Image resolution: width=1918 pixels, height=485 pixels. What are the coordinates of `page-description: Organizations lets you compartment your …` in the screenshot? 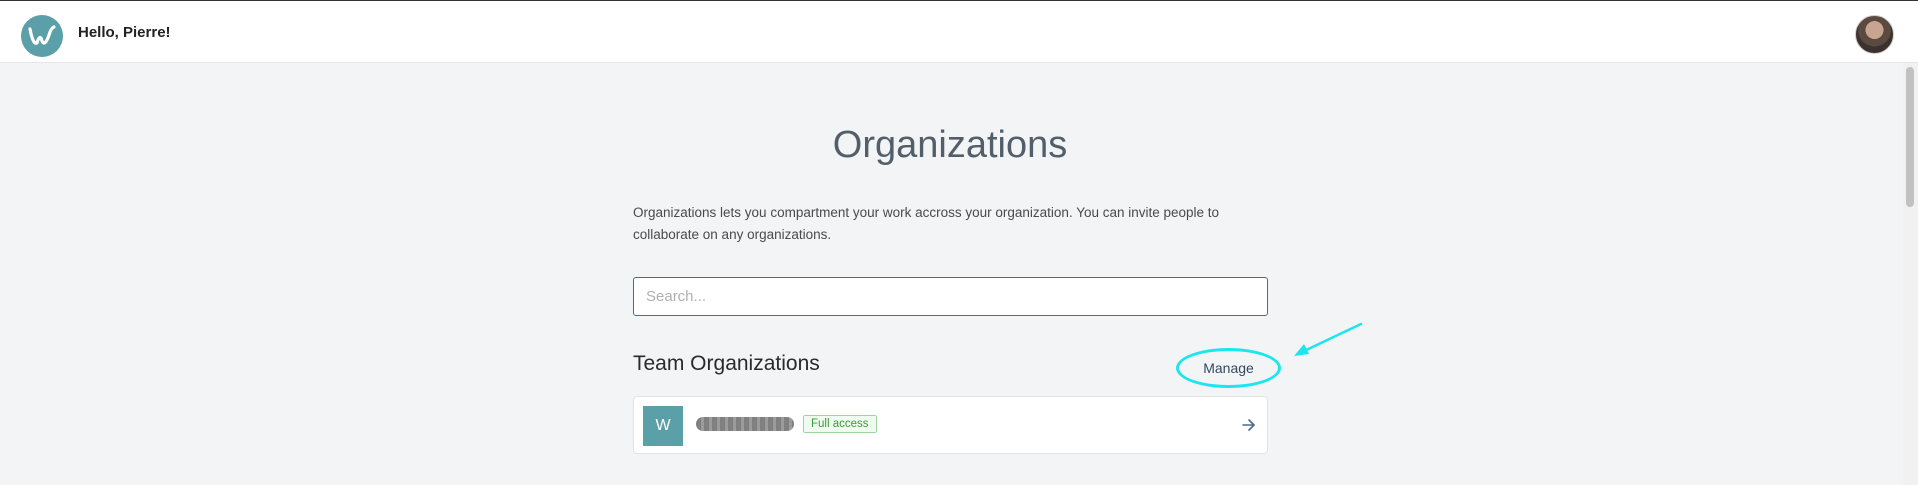 It's located at (926, 223).